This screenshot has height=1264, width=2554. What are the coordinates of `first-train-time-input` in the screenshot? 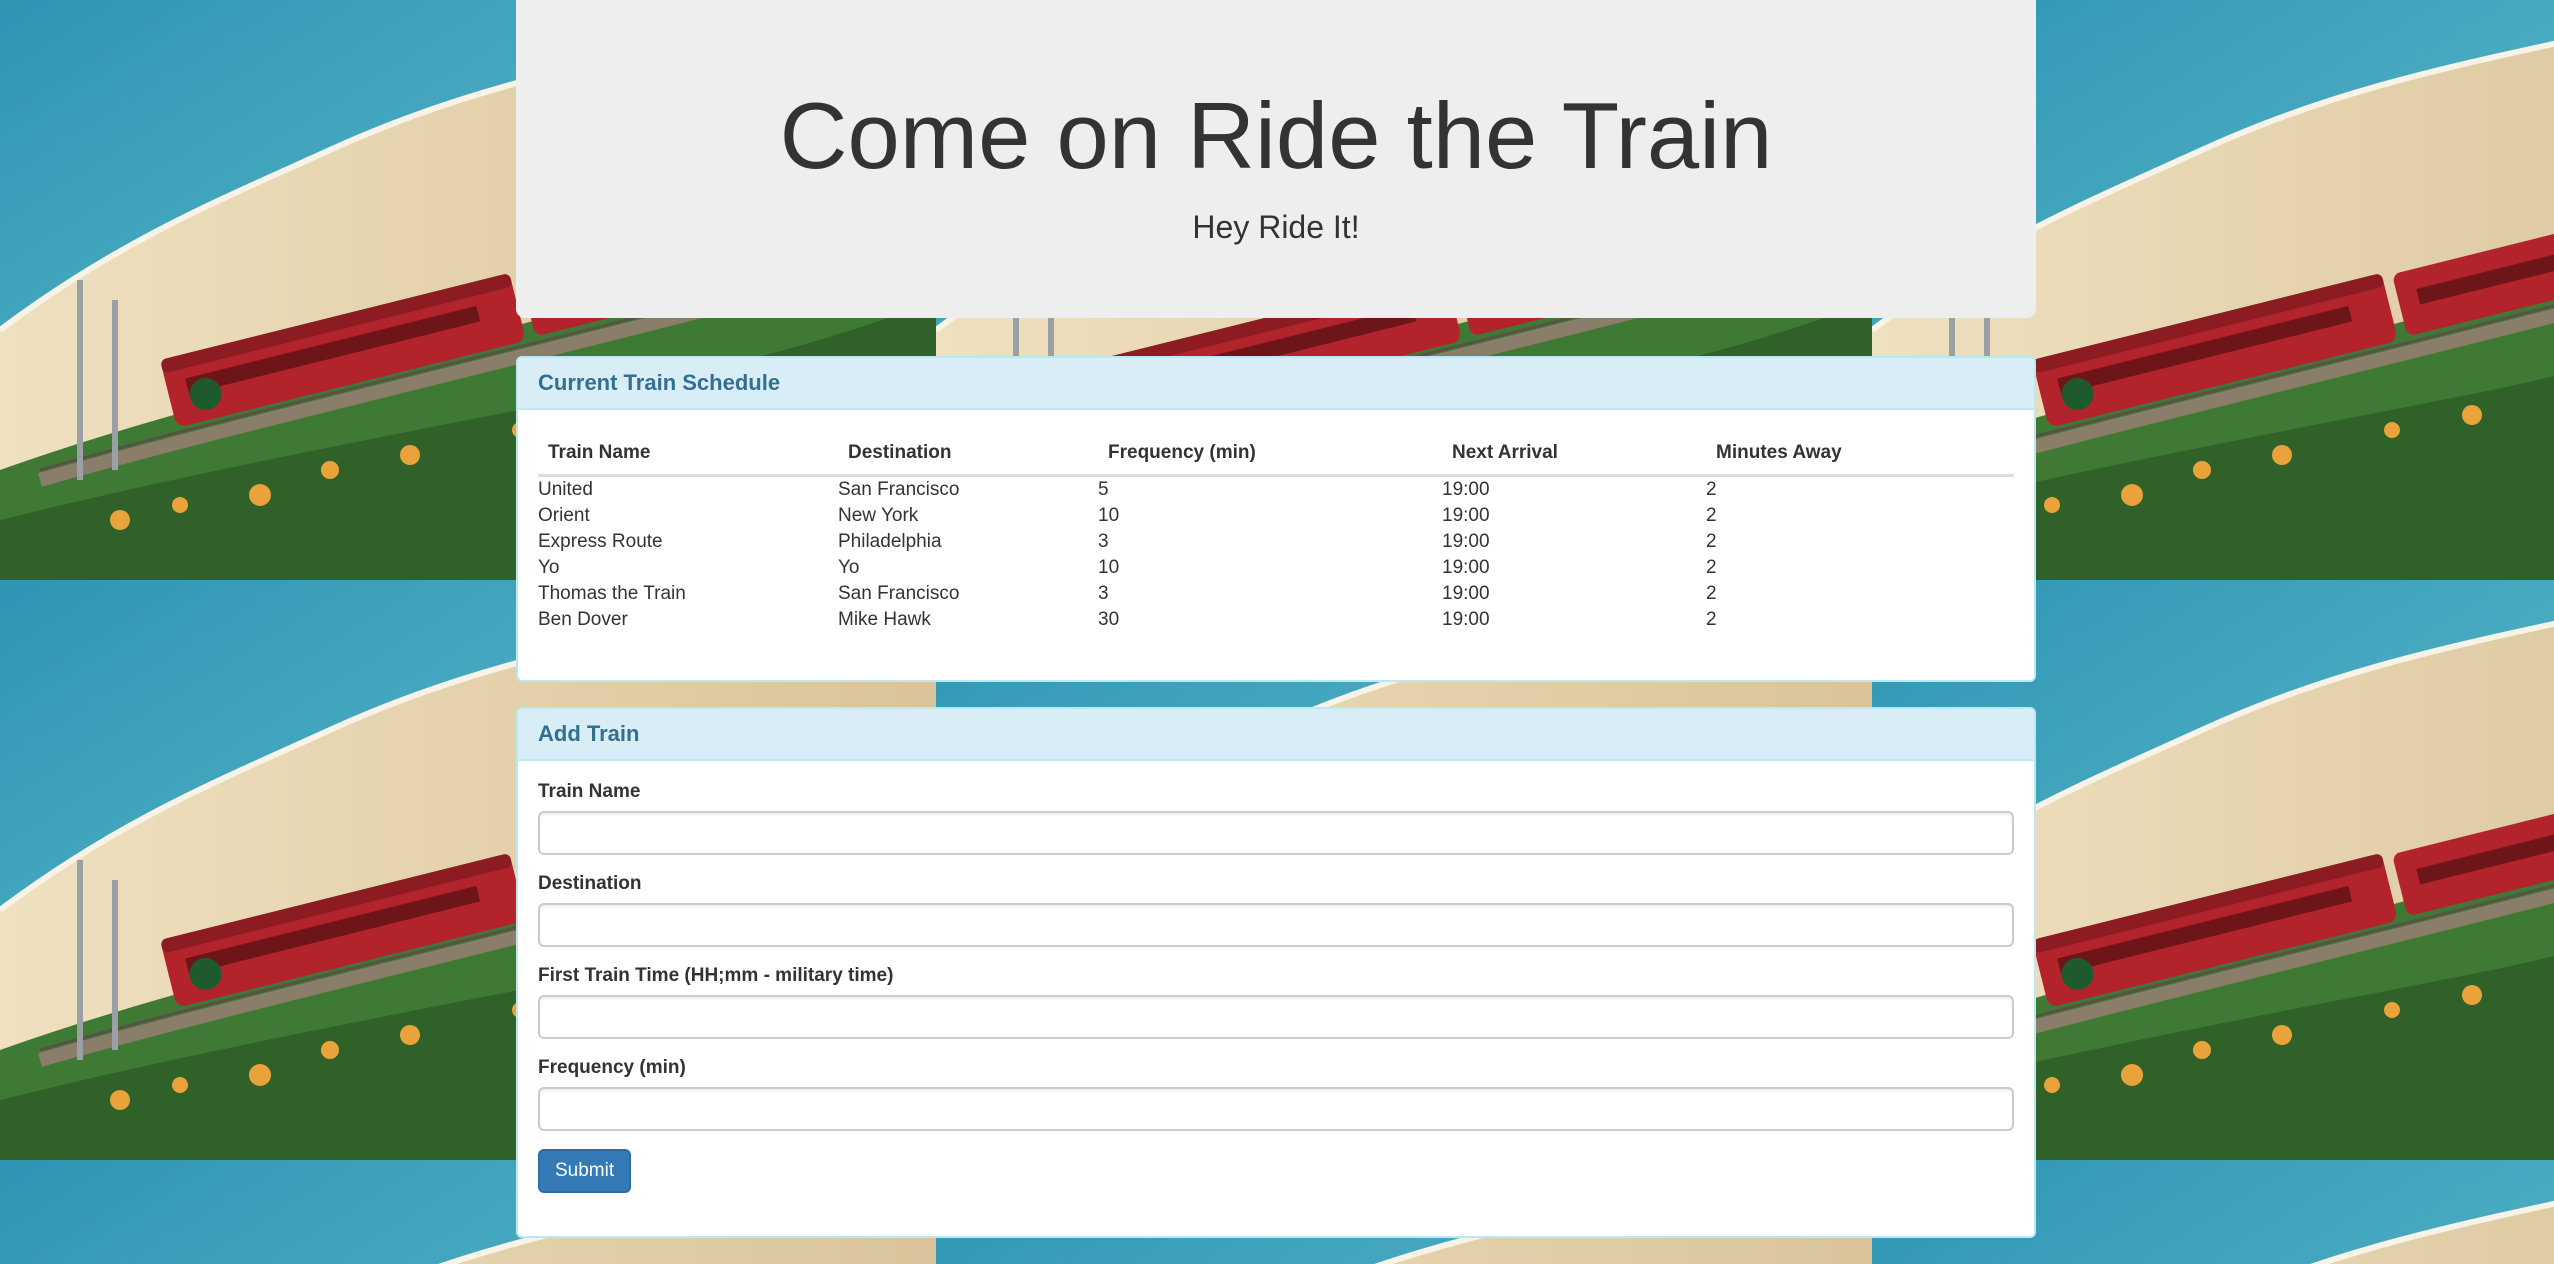 It's located at (1276, 1017).